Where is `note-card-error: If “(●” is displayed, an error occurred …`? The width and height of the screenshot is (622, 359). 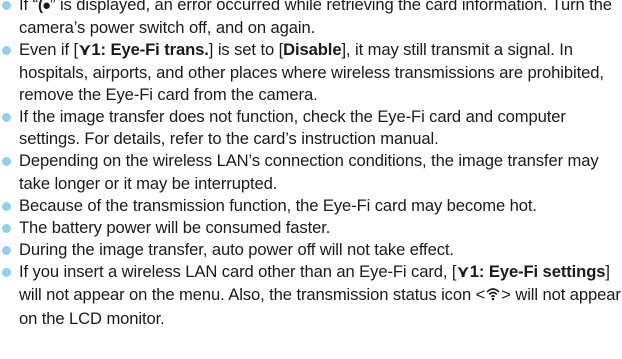 note-card-error: If “(●” is displayed, an error occurred … is located at coordinates (311, 19).